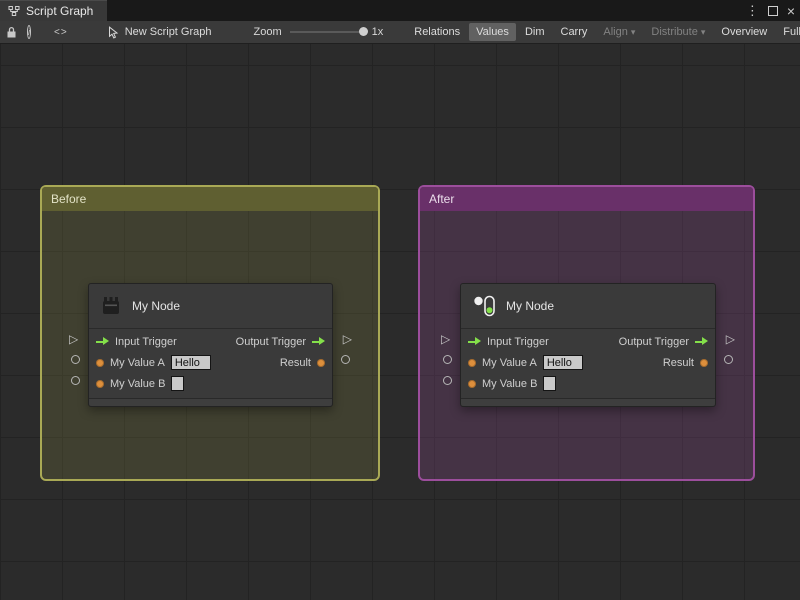 The width and height of the screenshot is (800, 600). Describe the element at coordinates (492, 32) in the screenshot. I see `values-button: Values` at that location.